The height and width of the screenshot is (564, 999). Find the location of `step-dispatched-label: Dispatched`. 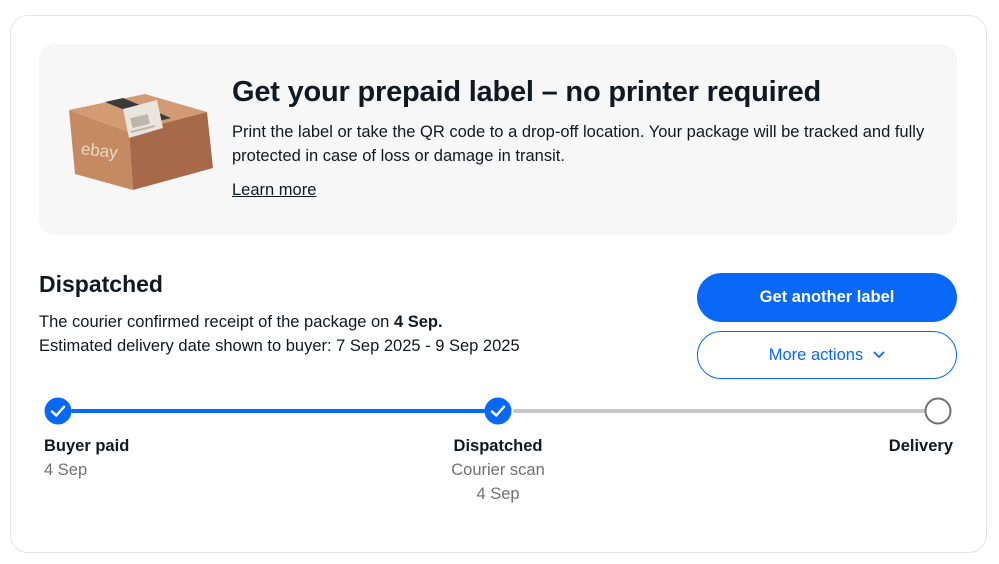

step-dispatched-label: Dispatched is located at coordinates (498, 446).